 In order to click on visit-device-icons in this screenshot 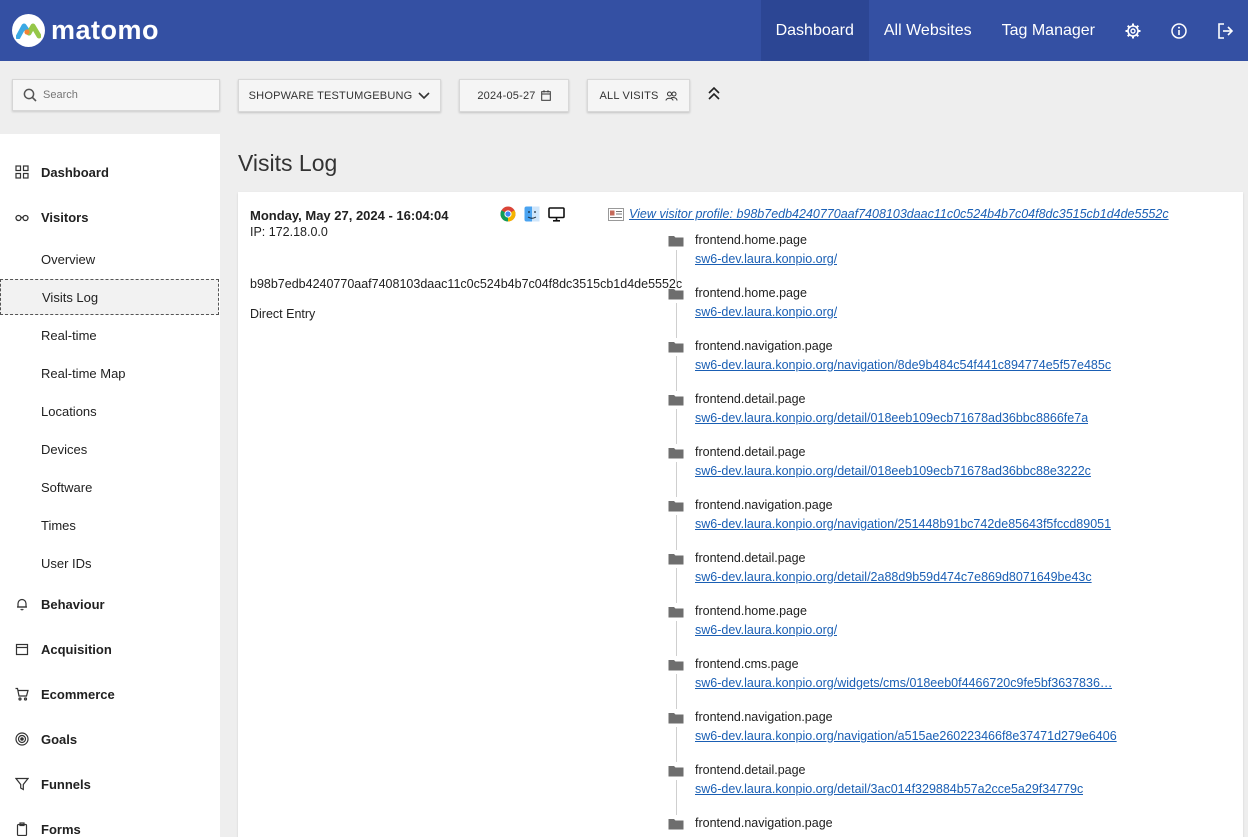, I will do `click(532, 214)`.